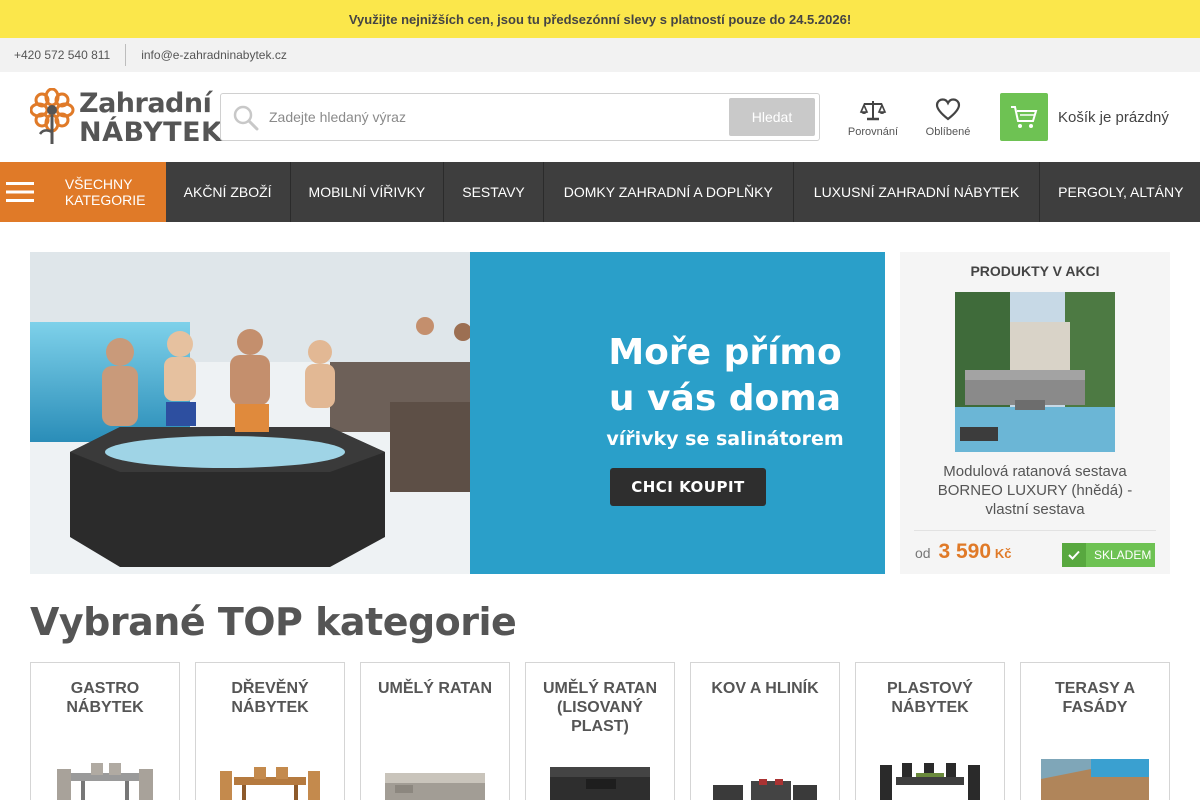 The width and height of the screenshot is (1200, 800). I want to click on featured-title: PRODUKTY V AKCI, so click(1035, 271).